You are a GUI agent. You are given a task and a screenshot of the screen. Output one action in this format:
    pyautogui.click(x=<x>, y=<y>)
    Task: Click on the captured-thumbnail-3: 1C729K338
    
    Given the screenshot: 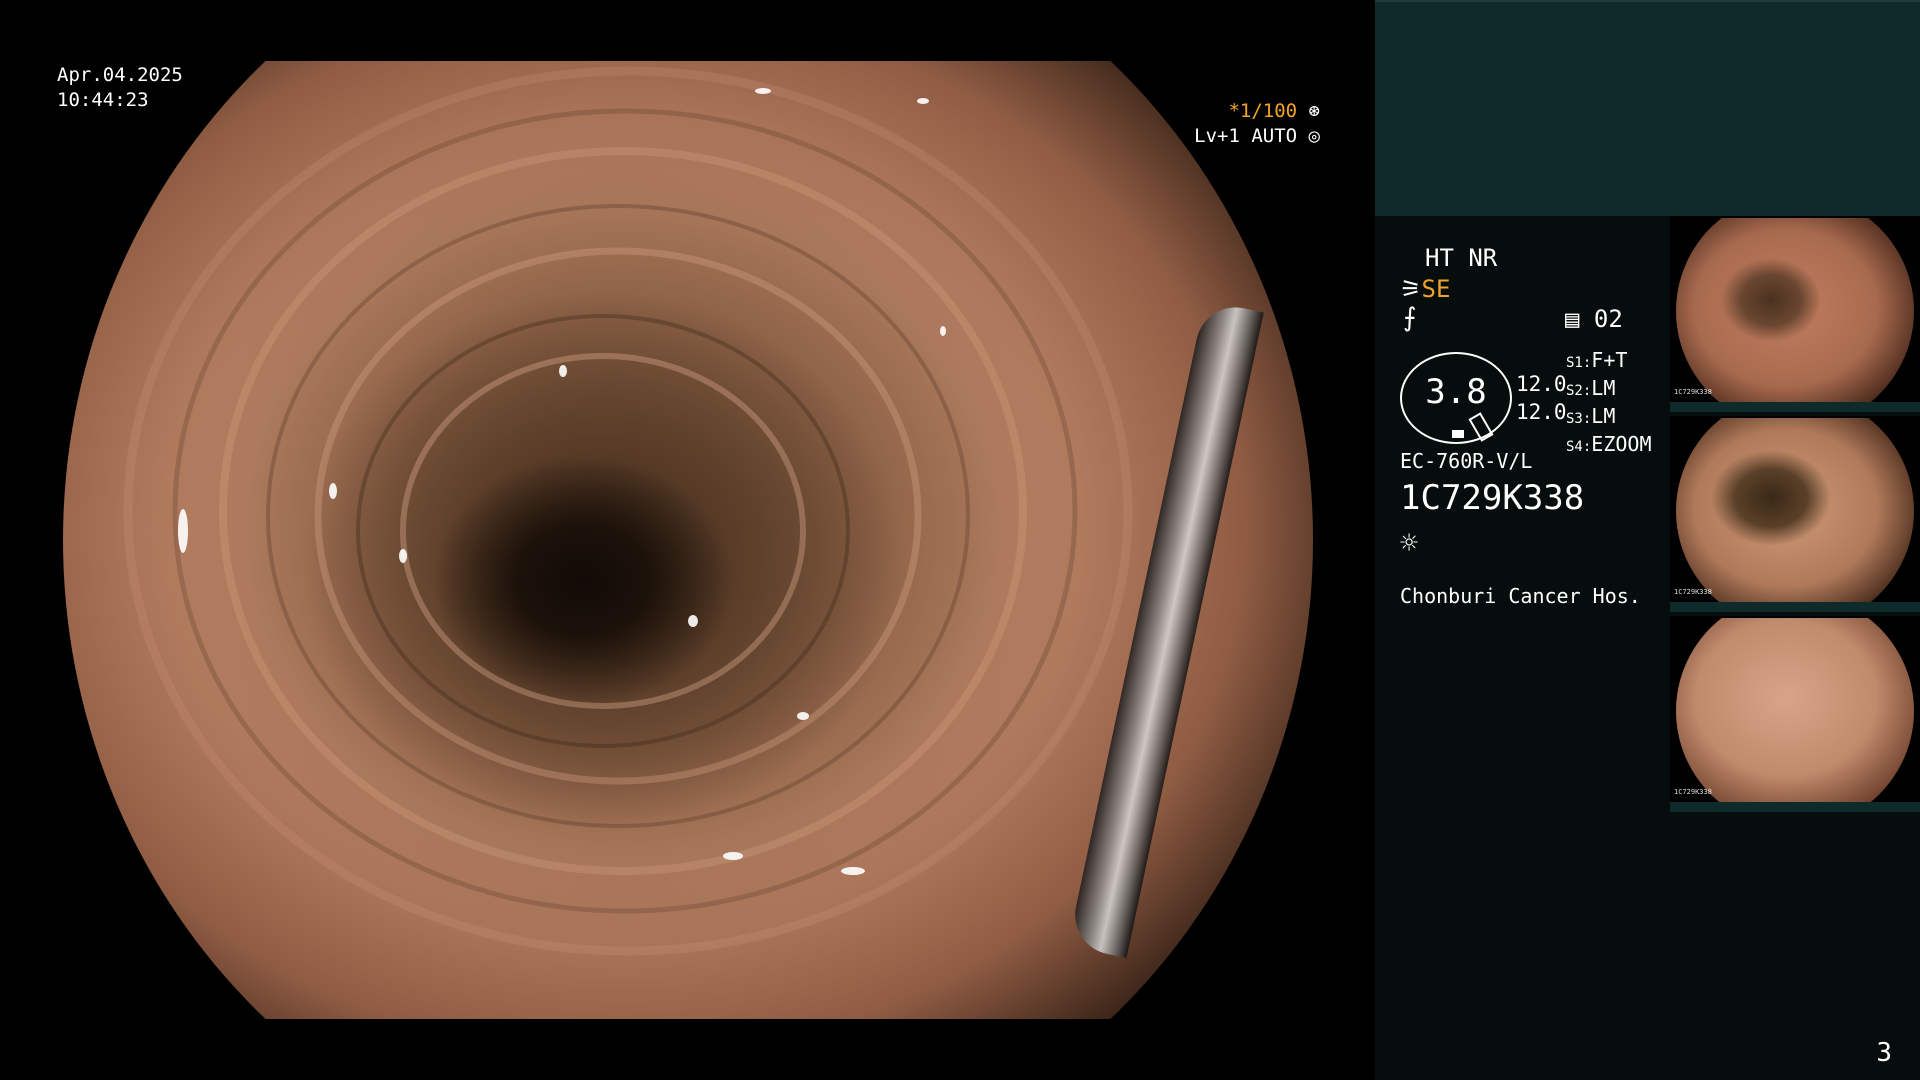 What is the action you would take?
    pyautogui.click(x=1795, y=714)
    